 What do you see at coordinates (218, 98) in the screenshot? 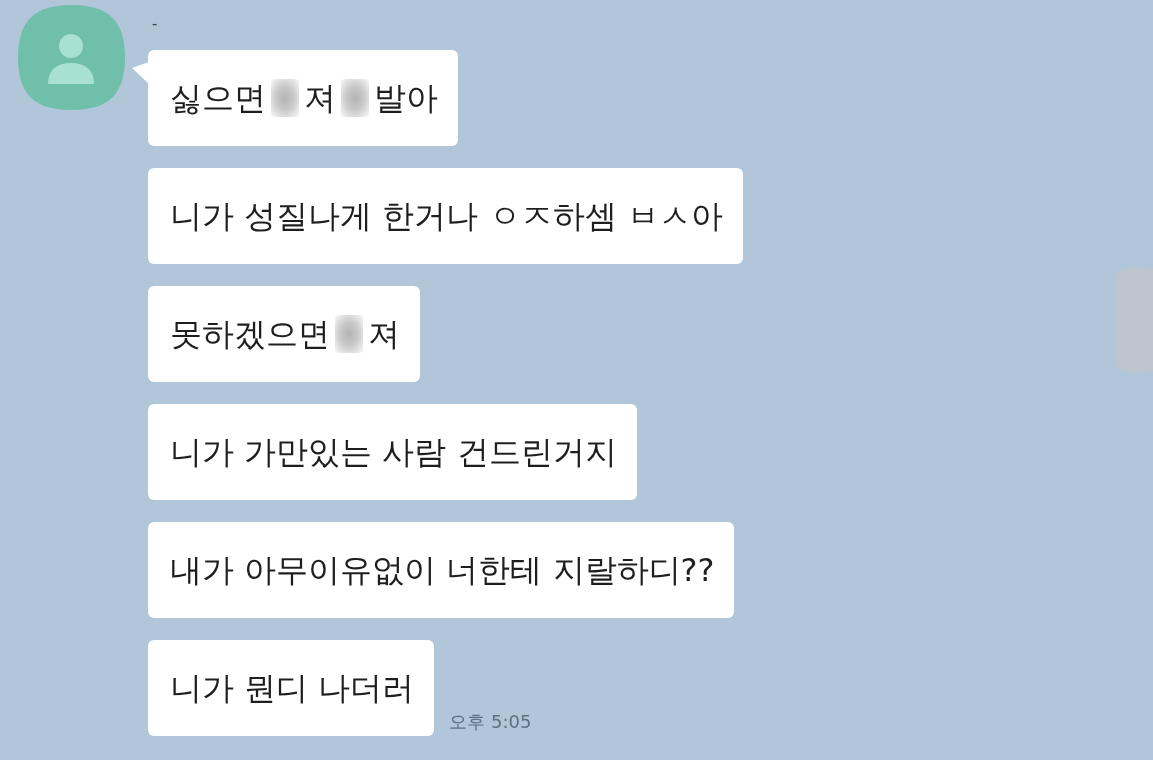
I see `message-text: 싫으면` at bounding box center [218, 98].